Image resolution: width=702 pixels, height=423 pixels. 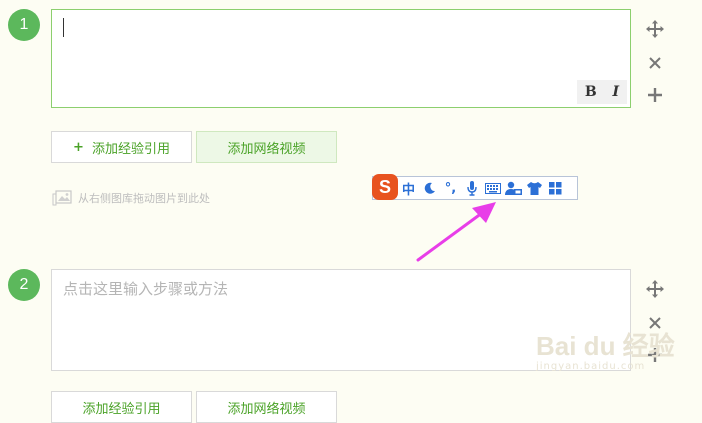 I want to click on user-account-icon, so click(x=513, y=188).